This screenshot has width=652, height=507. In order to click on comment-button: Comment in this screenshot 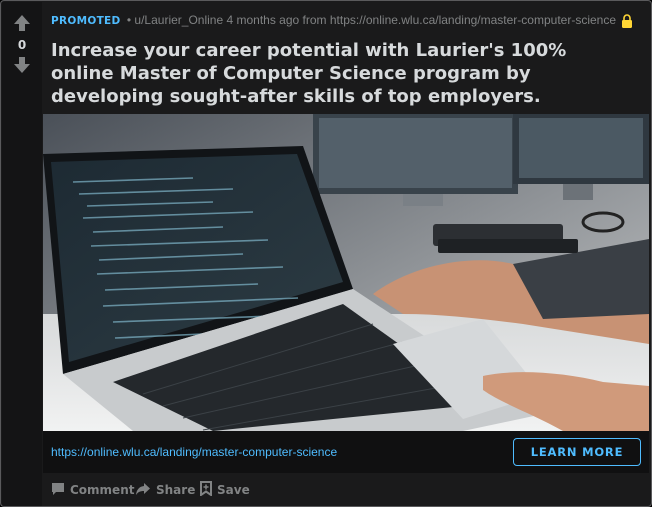, I will do `click(92, 490)`.